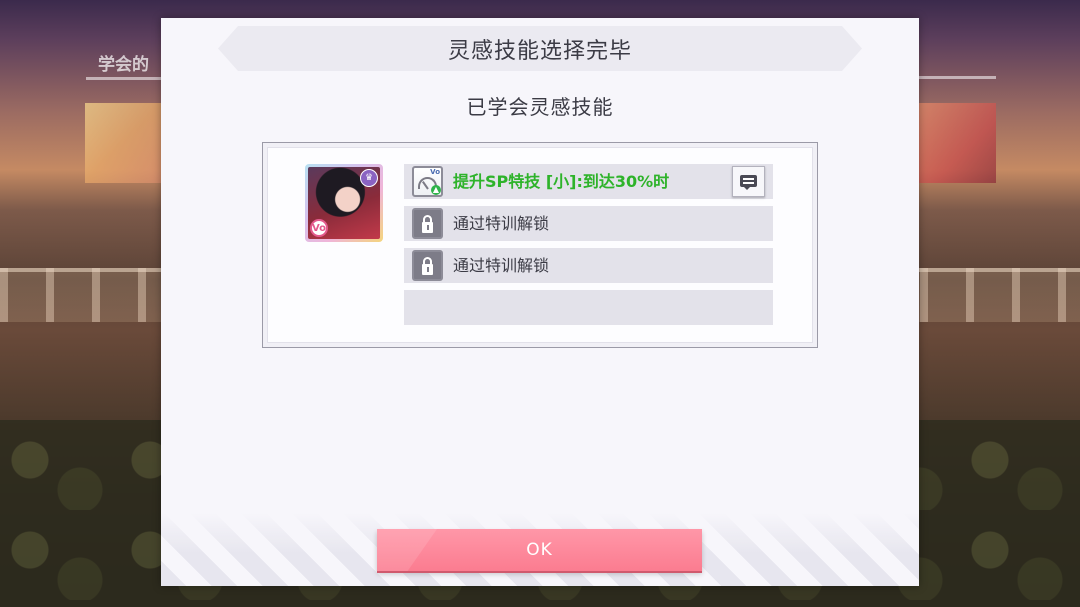 This screenshot has width=1080, height=607. I want to click on vo-tag: Vo, so click(435, 172).